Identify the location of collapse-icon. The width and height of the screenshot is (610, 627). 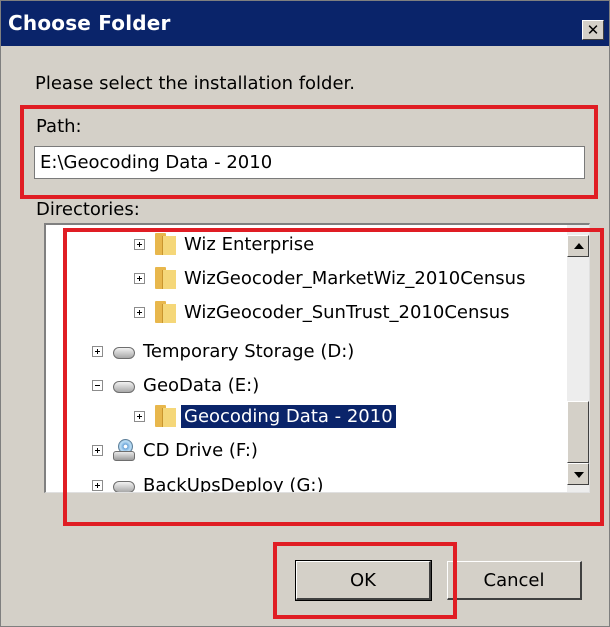
(97, 385).